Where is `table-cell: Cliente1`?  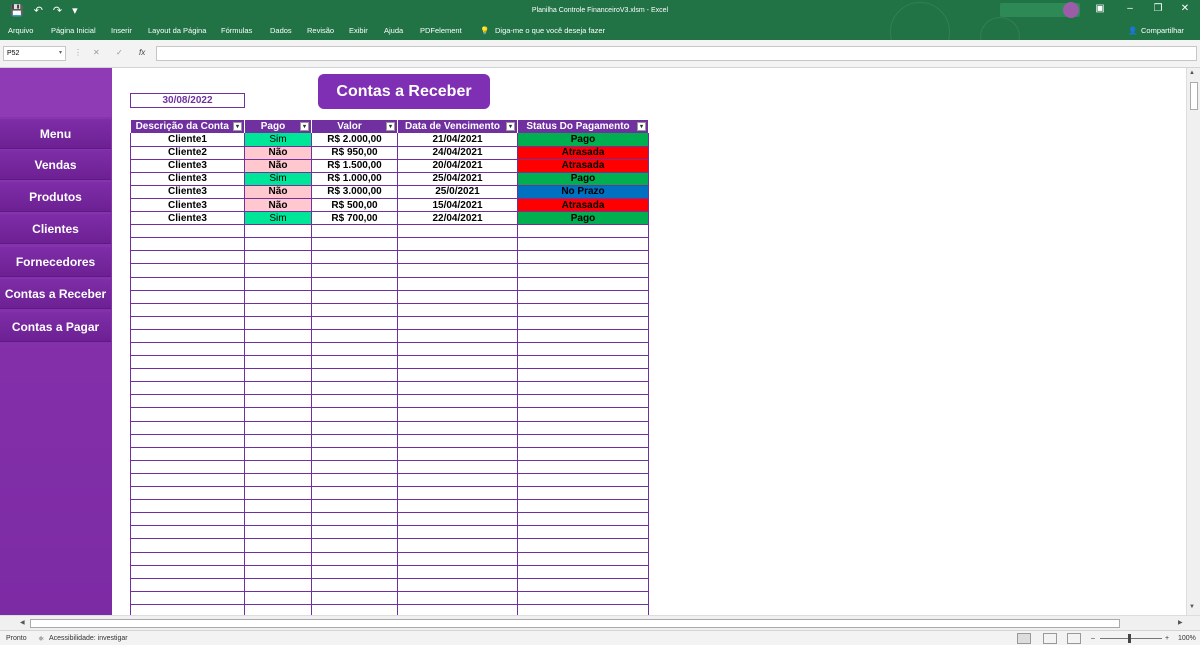 table-cell: Cliente1 is located at coordinates (187, 140).